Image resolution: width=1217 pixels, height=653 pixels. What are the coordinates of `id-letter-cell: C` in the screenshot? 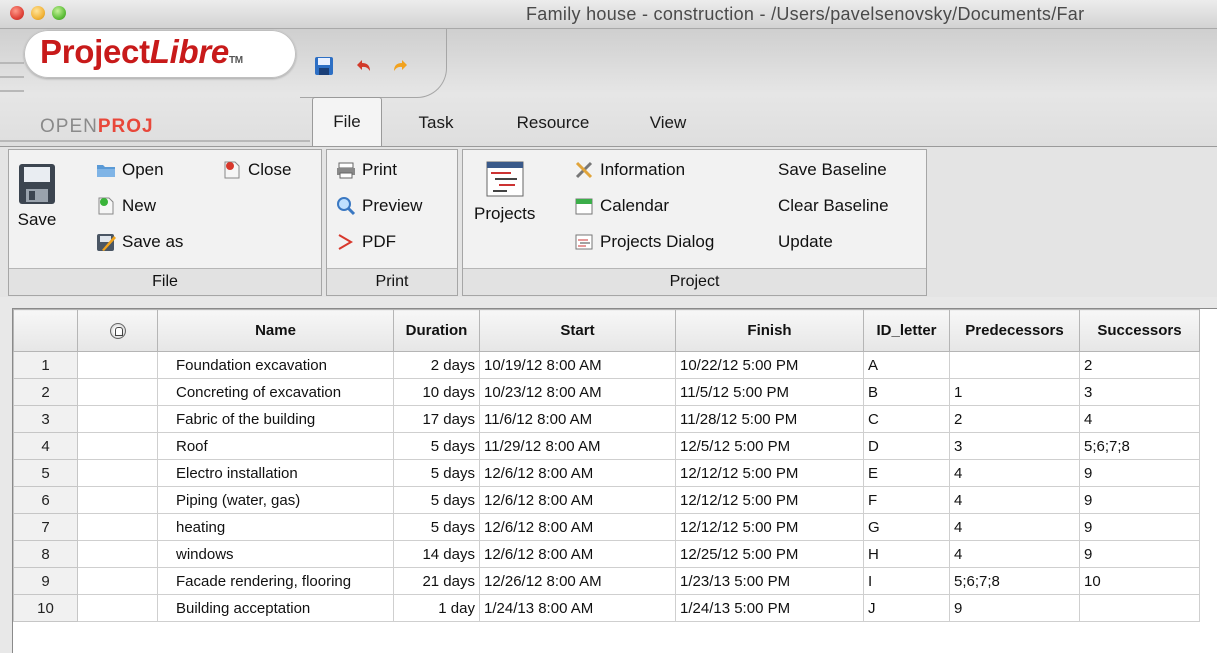 It's located at (906, 419).